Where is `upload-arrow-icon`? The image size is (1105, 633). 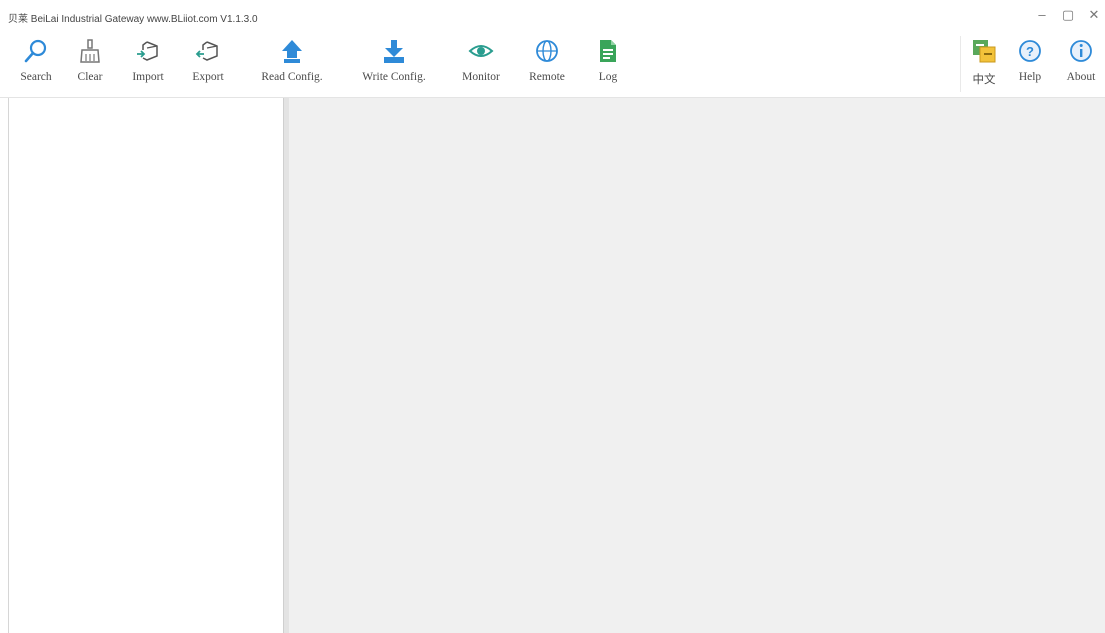
upload-arrow-icon is located at coordinates (292, 51).